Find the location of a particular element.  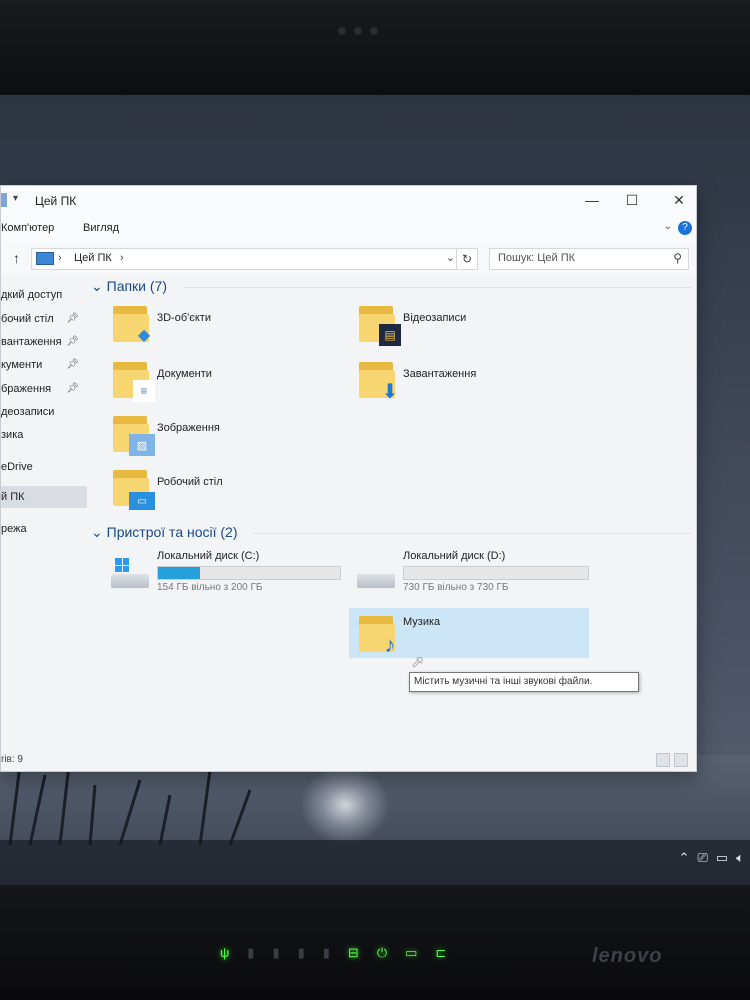

sidebar-item-network: режа is located at coordinates (44, 529).